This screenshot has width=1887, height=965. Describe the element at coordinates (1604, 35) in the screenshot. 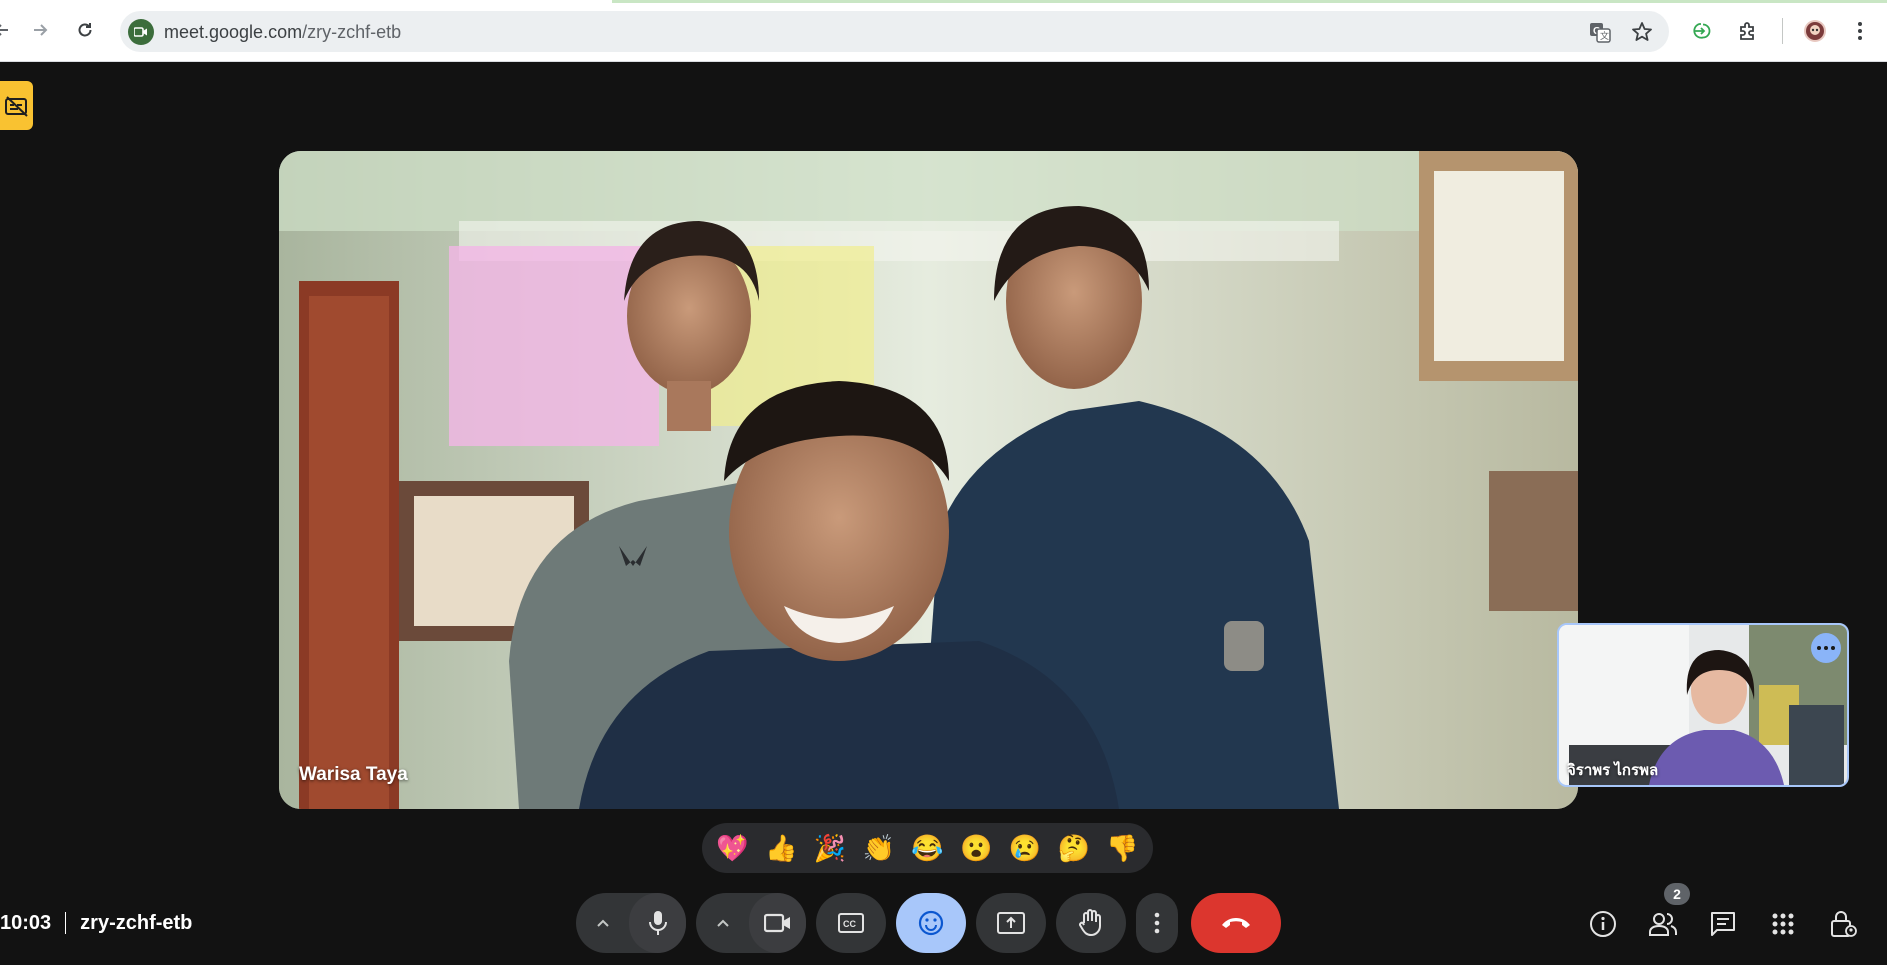

I see `svg-text: 文` at that location.